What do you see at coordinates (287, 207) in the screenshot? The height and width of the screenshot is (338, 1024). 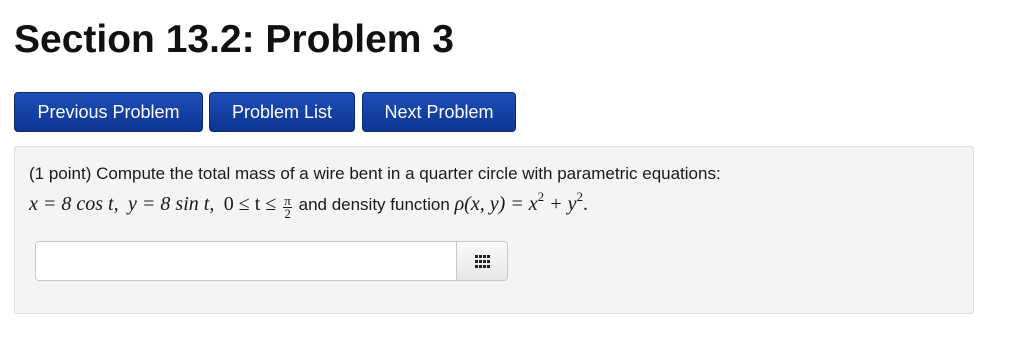 I see `pi-over-two-fraction: π2` at bounding box center [287, 207].